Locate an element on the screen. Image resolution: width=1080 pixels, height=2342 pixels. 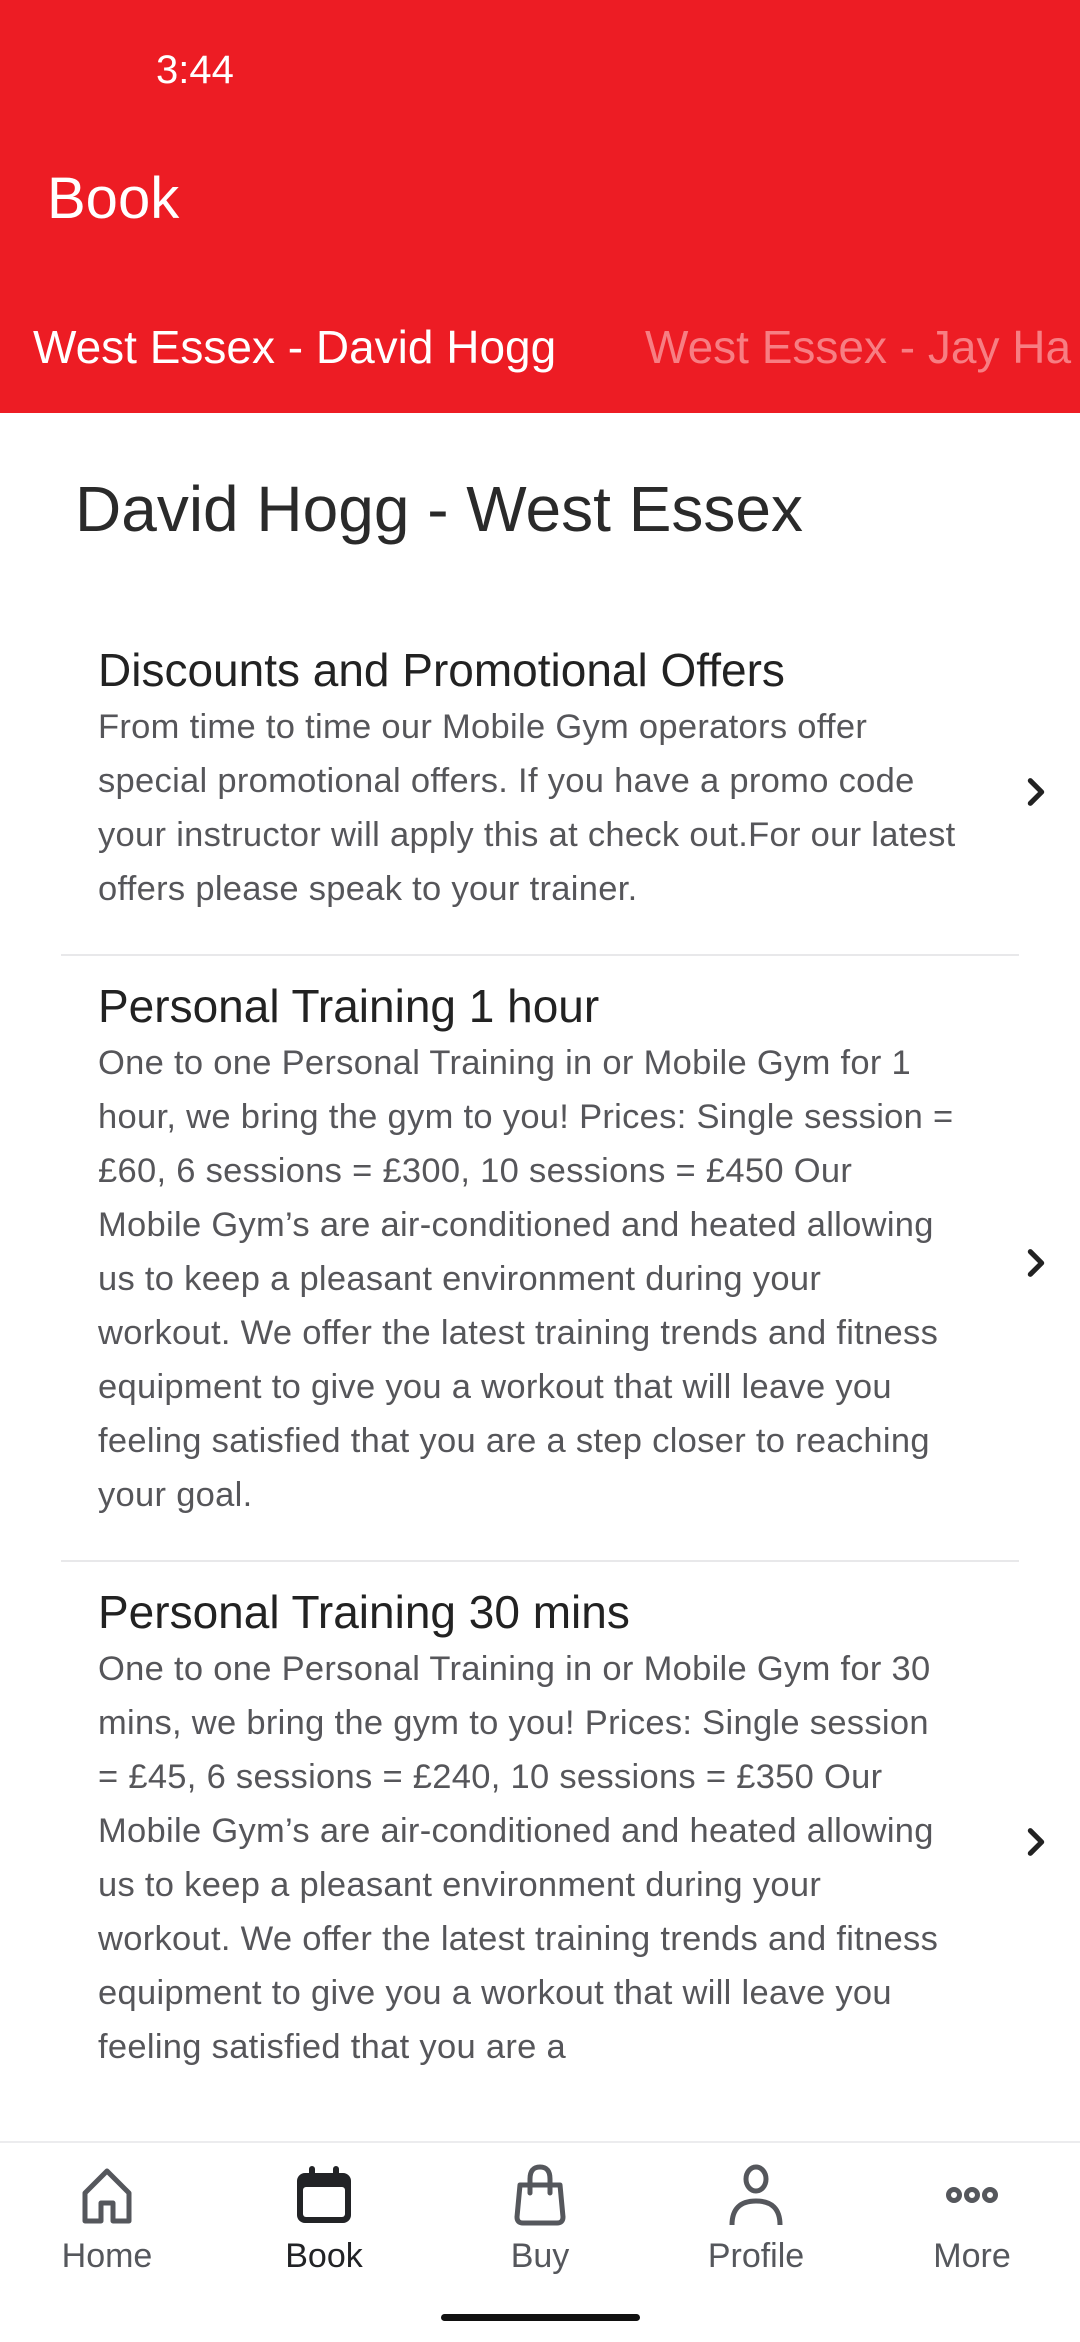
nav-more: More is located at coordinates (972, 2219).